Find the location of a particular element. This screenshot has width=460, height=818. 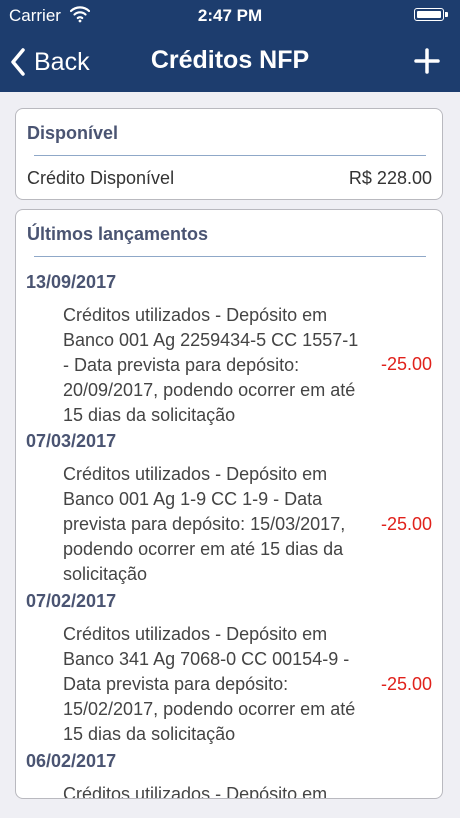

entry-date: 06/02/2017 is located at coordinates (71, 761).